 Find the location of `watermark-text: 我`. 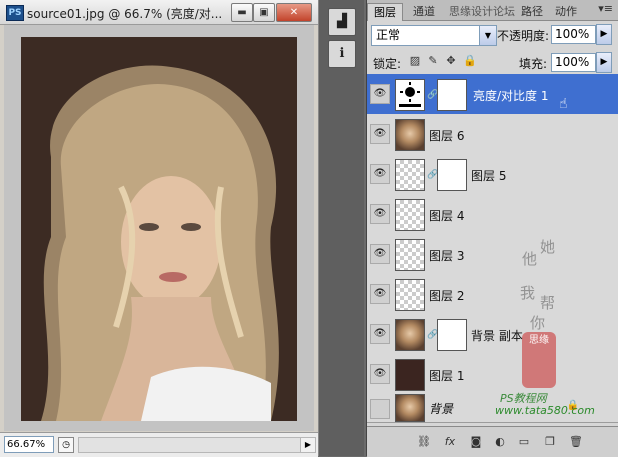

watermark-text: 我 is located at coordinates (528, 293).